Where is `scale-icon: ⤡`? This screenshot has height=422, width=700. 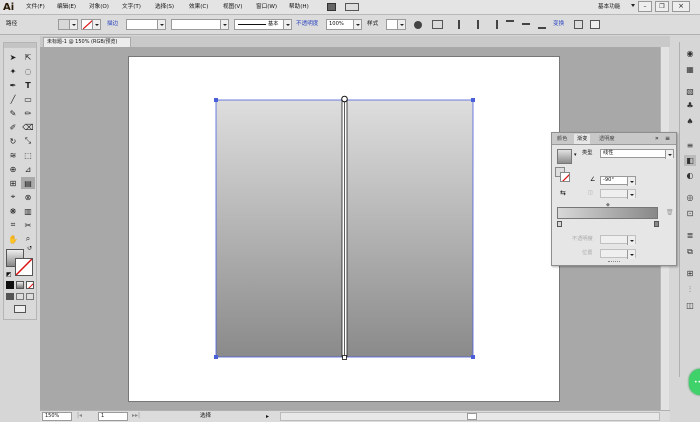
scale-icon: ⤡ is located at coordinates (28, 141).